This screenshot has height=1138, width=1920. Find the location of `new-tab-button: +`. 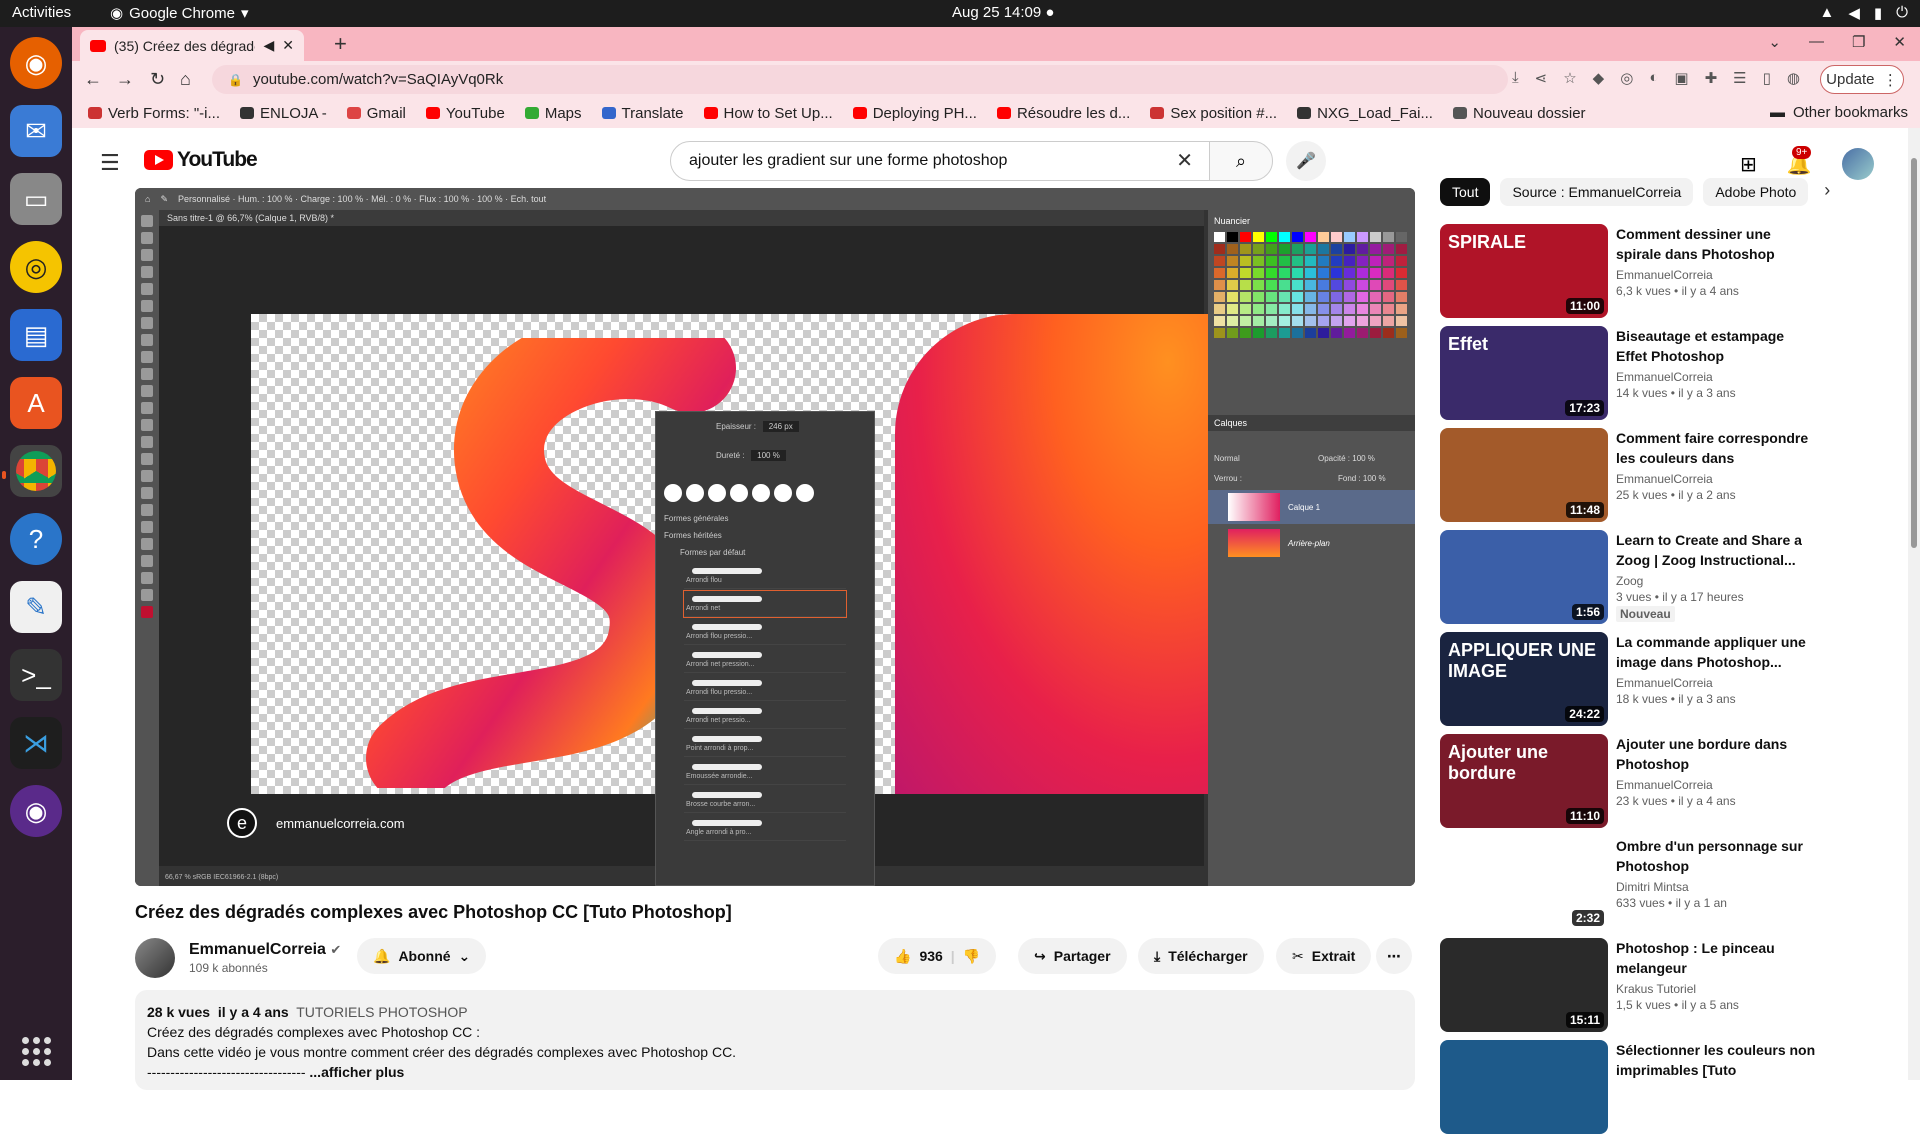

new-tab-button: + is located at coordinates (340, 44).